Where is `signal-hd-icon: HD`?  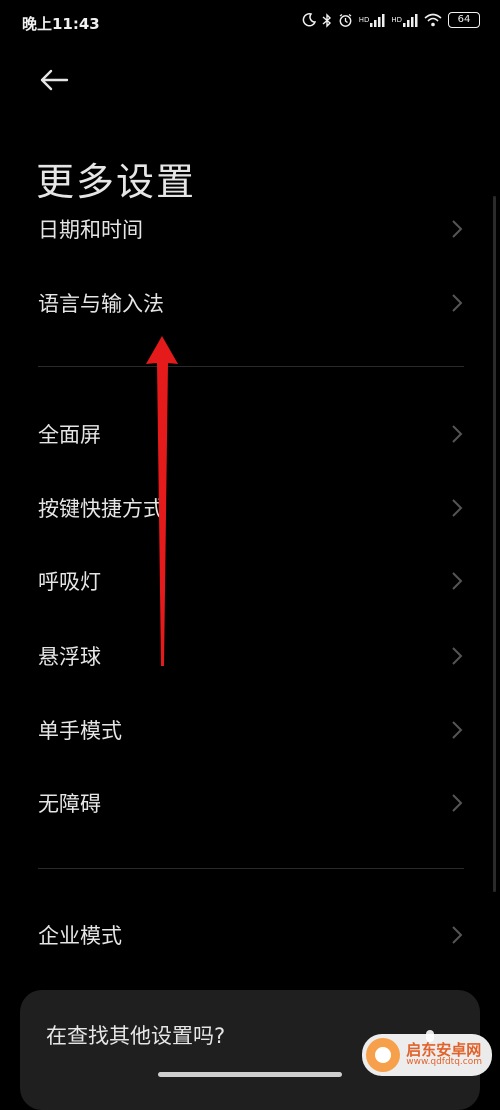
signal-hd-icon: HD is located at coordinates (372, 20).